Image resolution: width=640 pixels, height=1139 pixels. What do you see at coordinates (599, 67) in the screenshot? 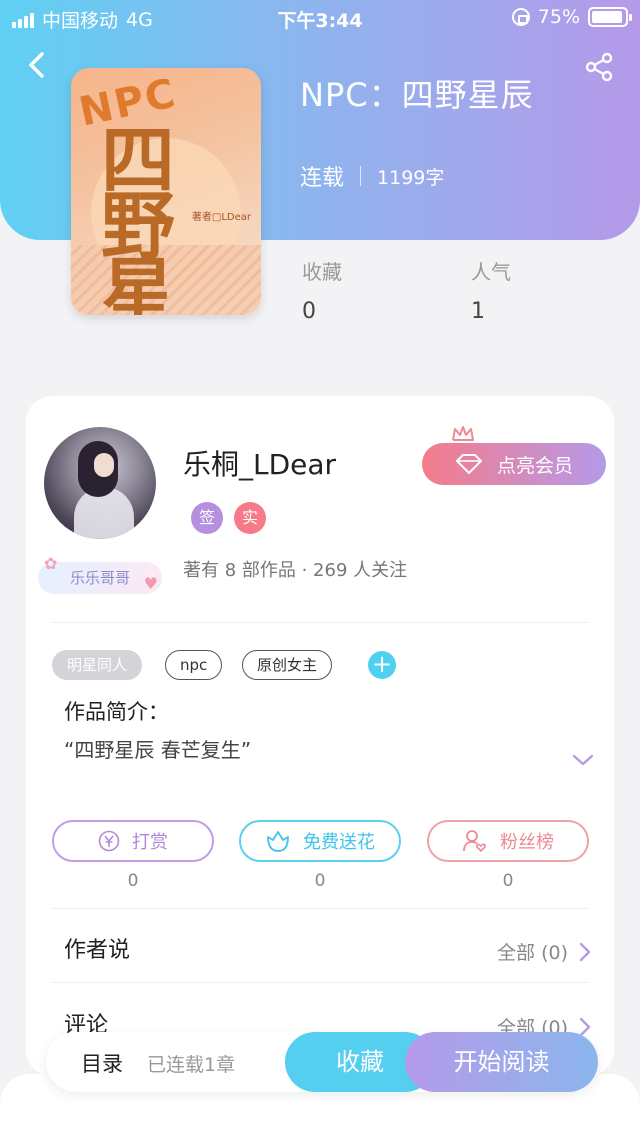
I see `share-icon` at bounding box center [599, 67].